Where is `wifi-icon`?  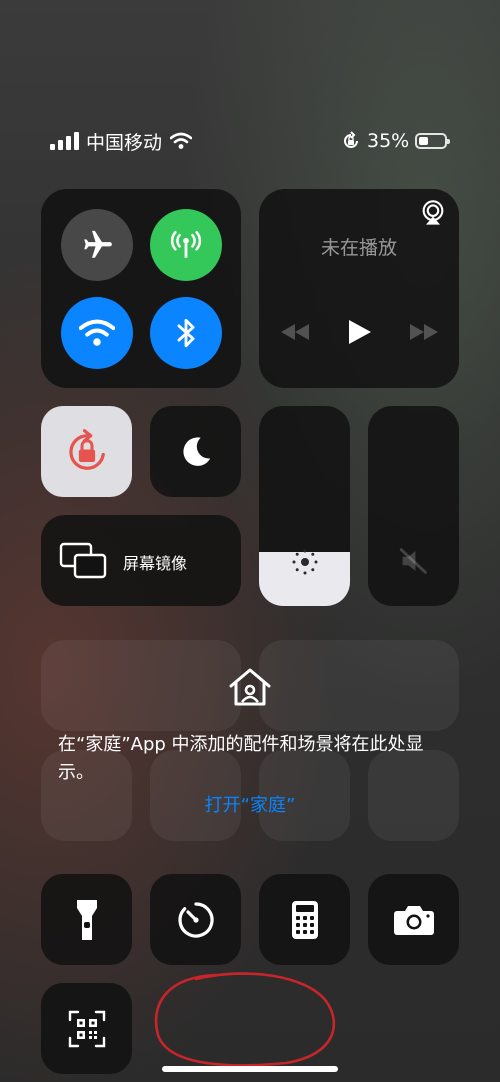 wifi-icon is located at coordinates (97, 332).